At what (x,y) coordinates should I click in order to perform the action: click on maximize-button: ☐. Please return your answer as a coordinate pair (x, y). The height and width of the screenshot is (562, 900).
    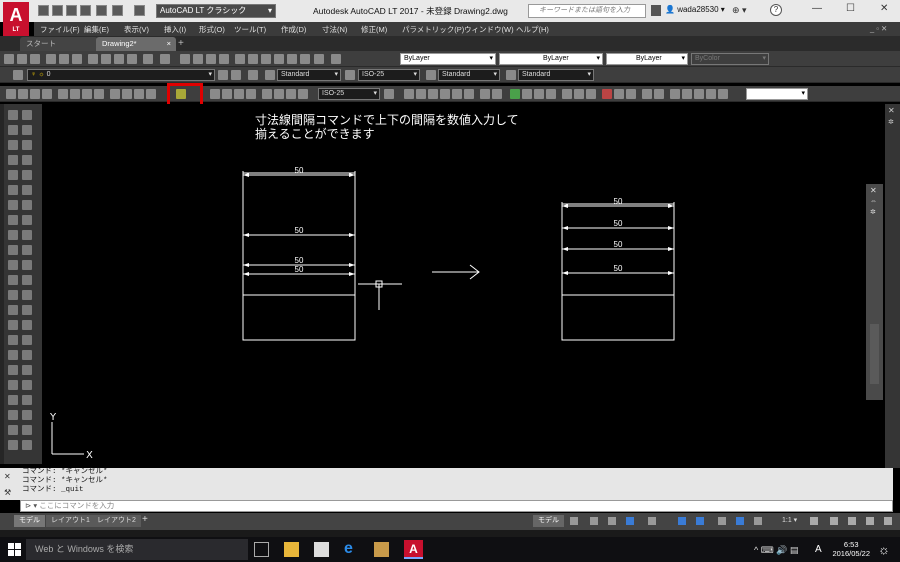
    Looking at the image, I should click on (850, 8).